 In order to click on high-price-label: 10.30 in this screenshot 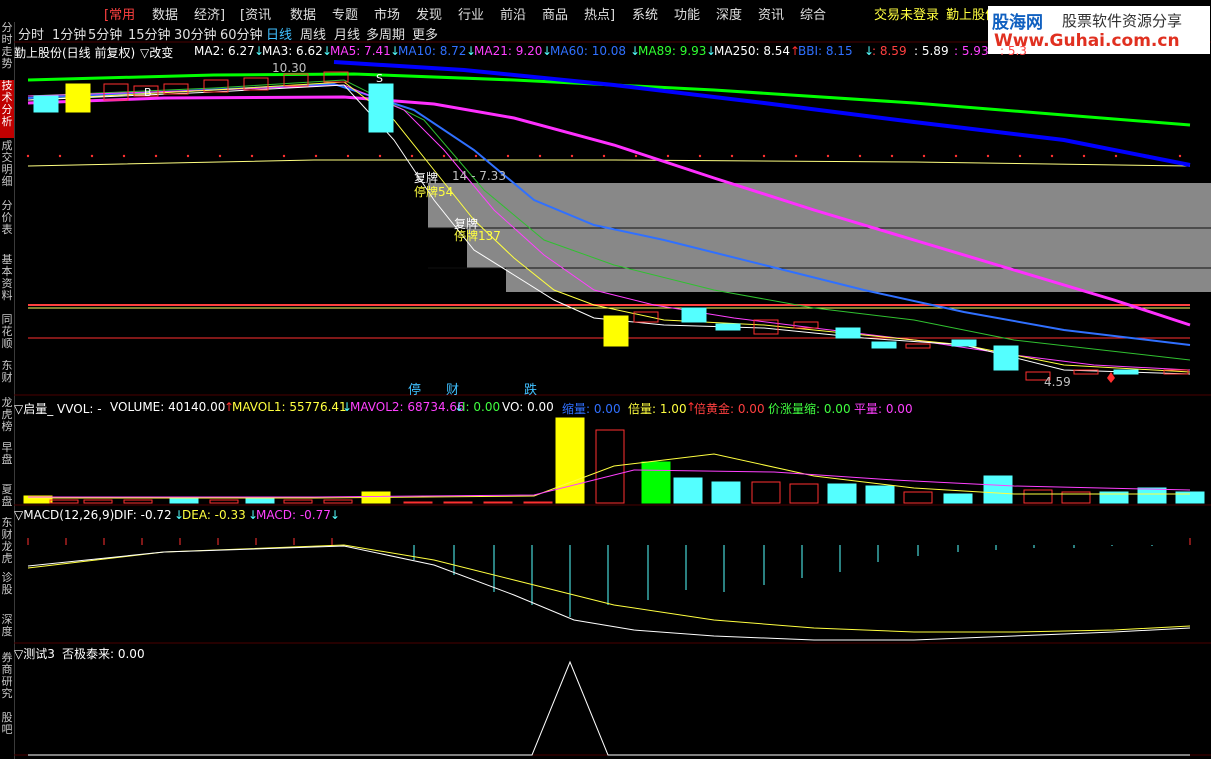, I will do `click(289, 68)`.